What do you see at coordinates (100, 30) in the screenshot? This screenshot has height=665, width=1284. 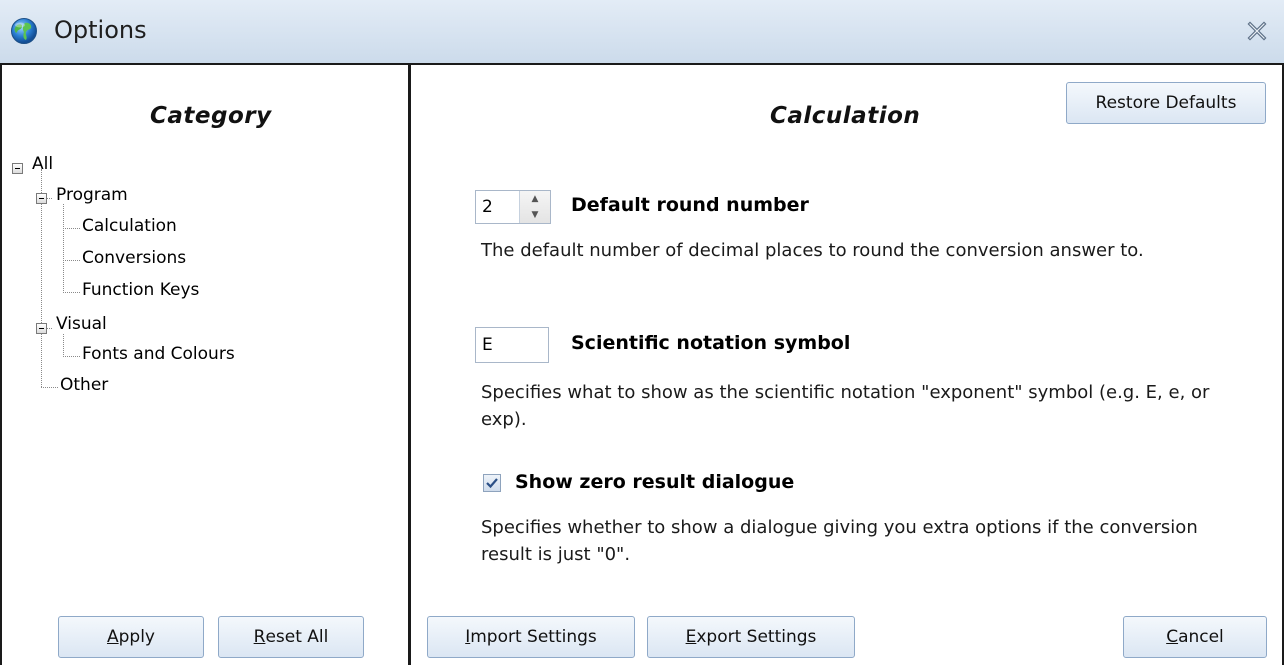 I see `window-title: Options` at bounding box center [100, 30].